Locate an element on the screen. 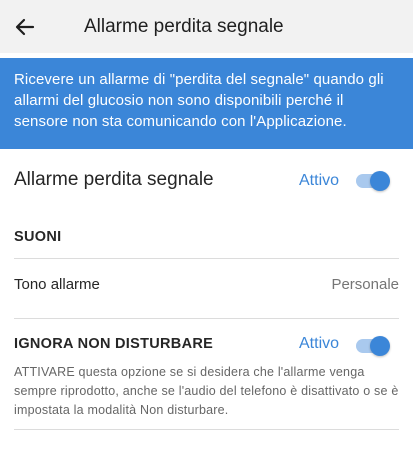 The height and width of the screenshot is (462, 413). alarm-tone-value: Personale is located at coordinates (365, 284).